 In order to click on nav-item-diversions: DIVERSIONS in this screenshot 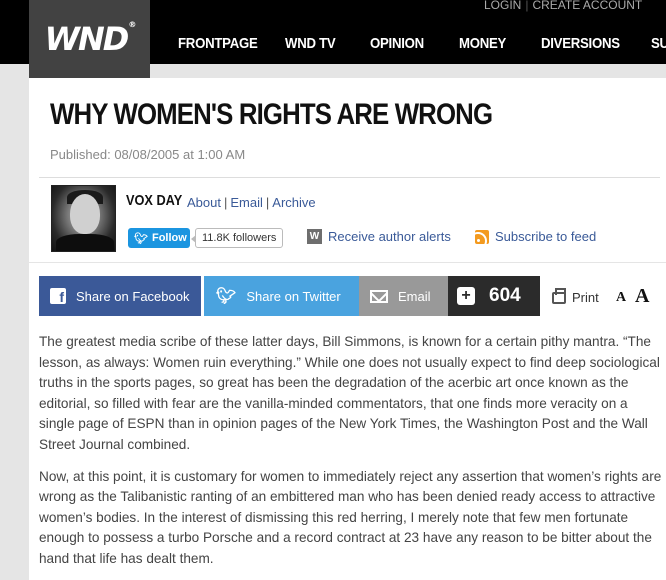, I will do `click(580, 43)`.